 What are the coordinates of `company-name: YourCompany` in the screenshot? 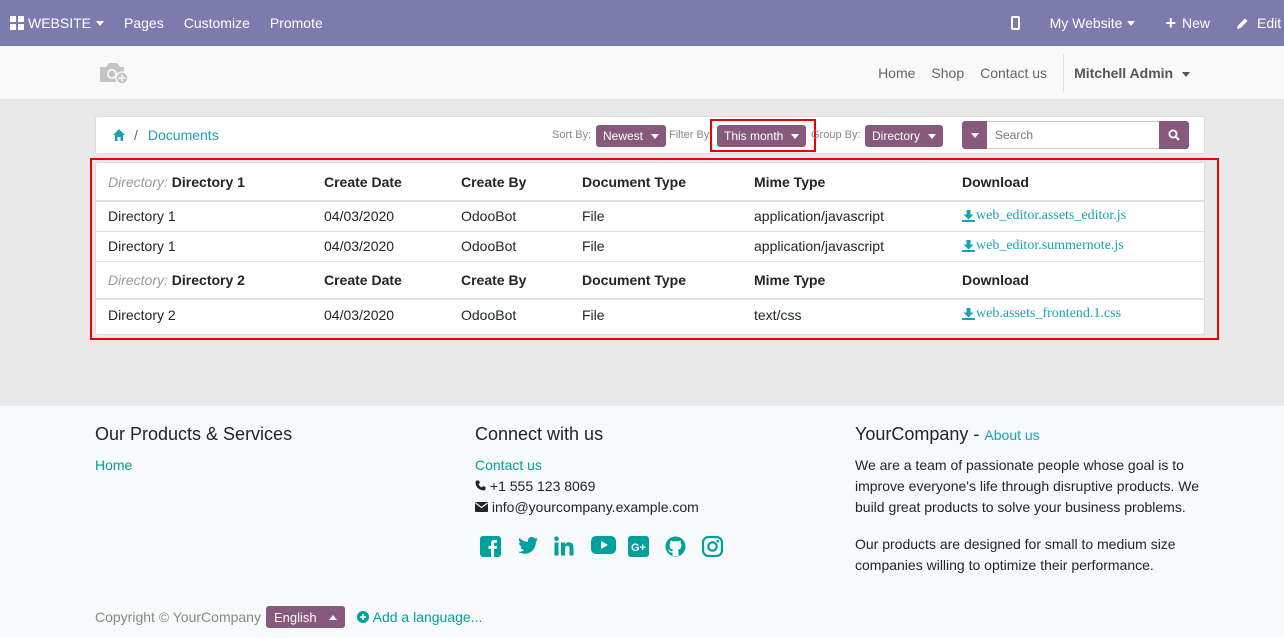 It's located at (912, 434).